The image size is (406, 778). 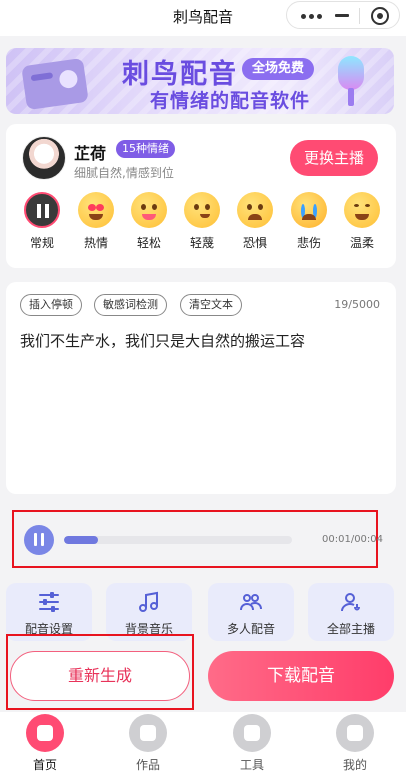 I want to click on tab-label: 首页, so click(x=44, y=765).